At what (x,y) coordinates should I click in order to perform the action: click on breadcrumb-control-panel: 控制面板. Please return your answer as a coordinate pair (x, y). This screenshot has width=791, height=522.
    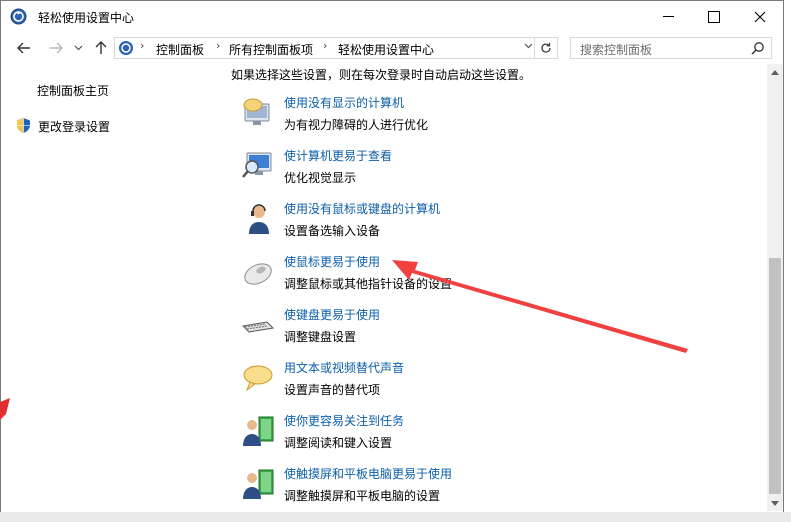
    Looking at the image, I should click on (180, 49).